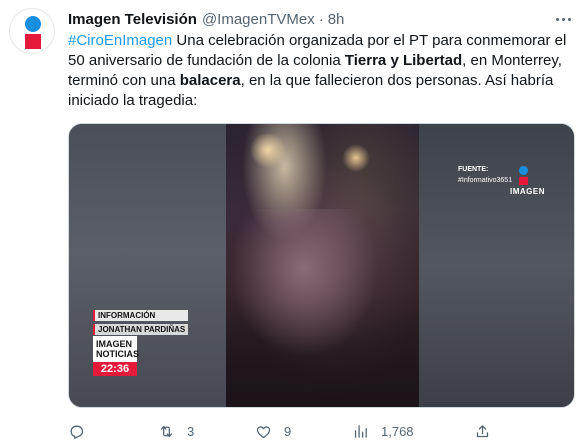  What do you see at coordinates (210, 80) in the screenshot?
I see `tweet-text-bold: balacera` at bounding box center [210, 80].